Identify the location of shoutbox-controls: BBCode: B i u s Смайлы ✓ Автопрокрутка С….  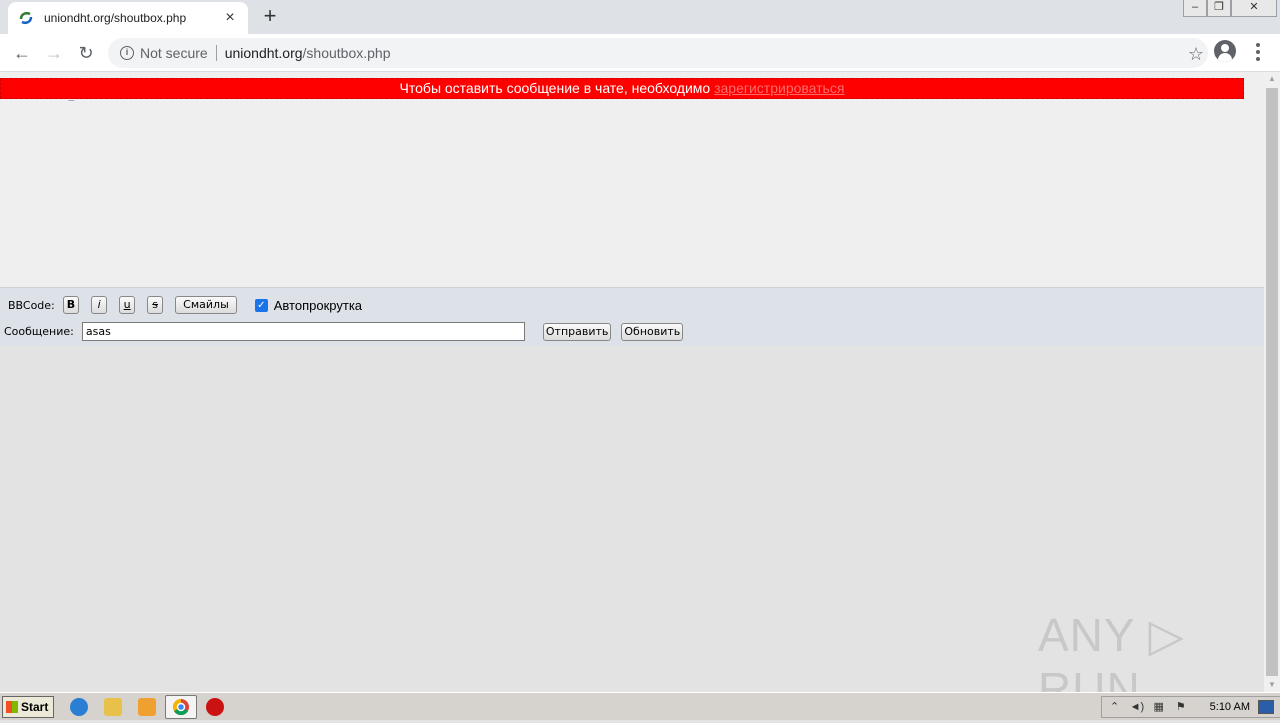
(632, 317).